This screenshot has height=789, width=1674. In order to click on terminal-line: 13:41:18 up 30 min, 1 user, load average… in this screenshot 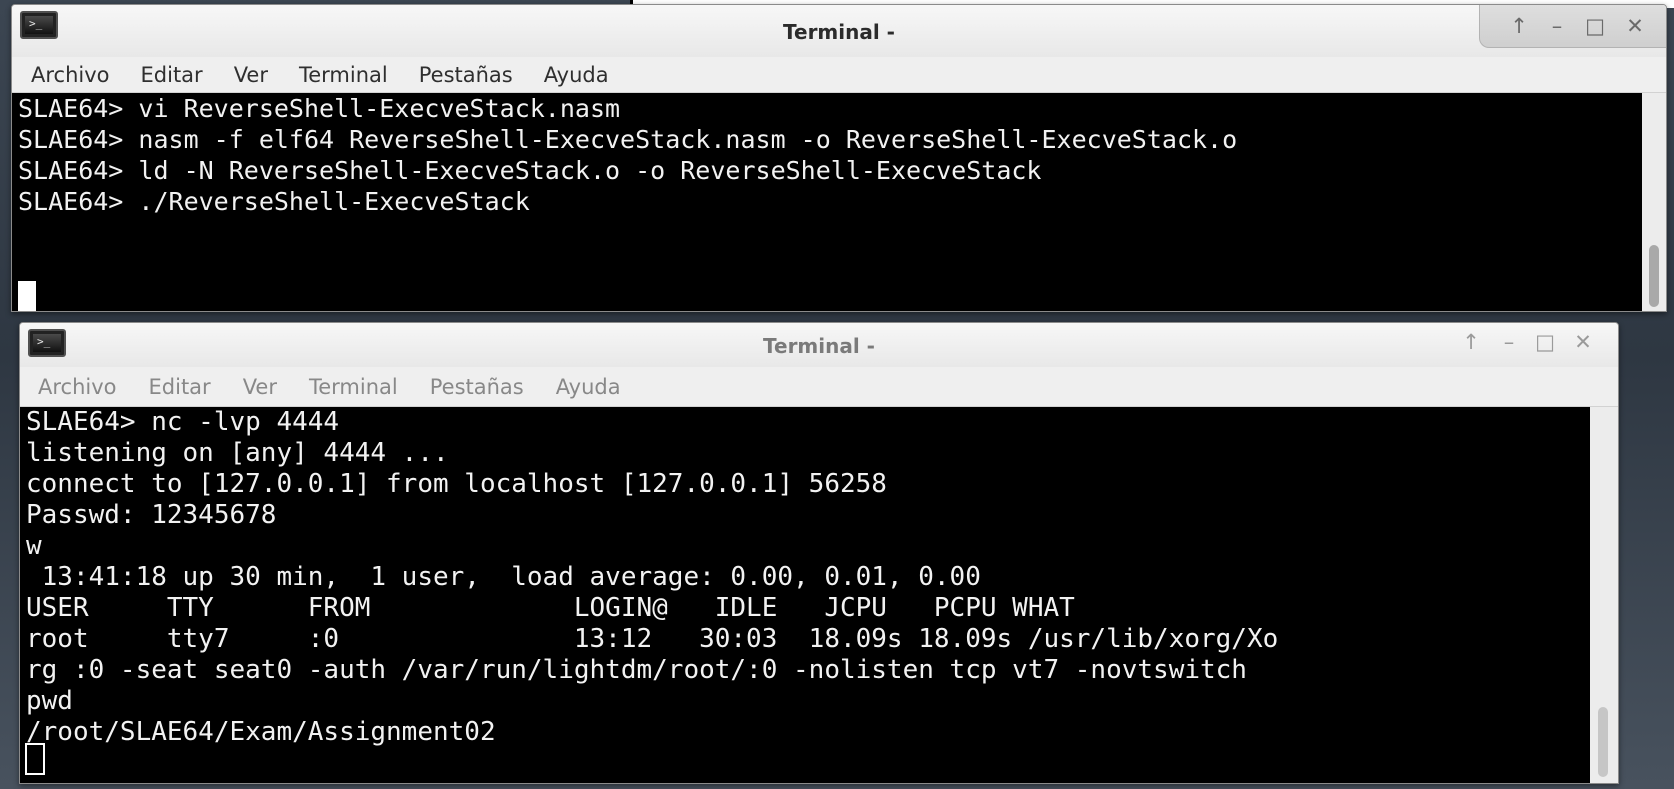, I will do `click(503, 577)`.